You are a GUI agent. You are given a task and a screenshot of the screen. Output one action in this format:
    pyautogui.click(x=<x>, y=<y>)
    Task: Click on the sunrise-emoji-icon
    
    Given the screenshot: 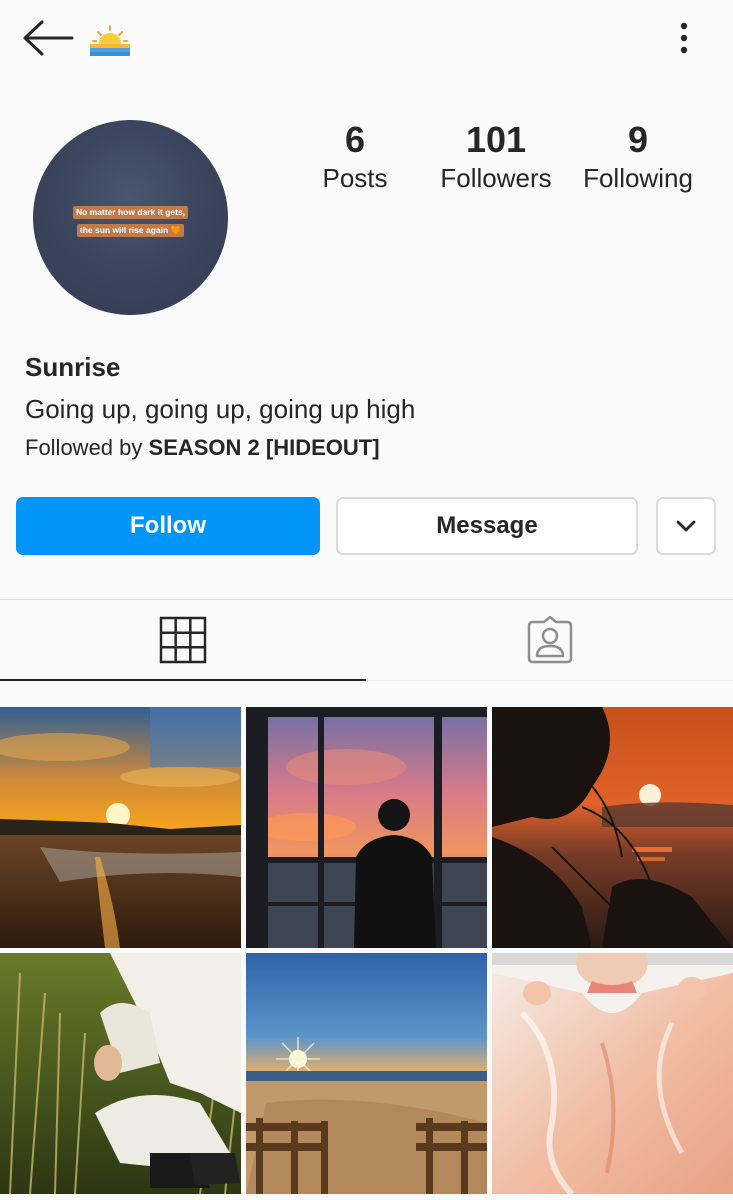 What is the action you would take?
    pyautogui.click(x=110, y=38)
    